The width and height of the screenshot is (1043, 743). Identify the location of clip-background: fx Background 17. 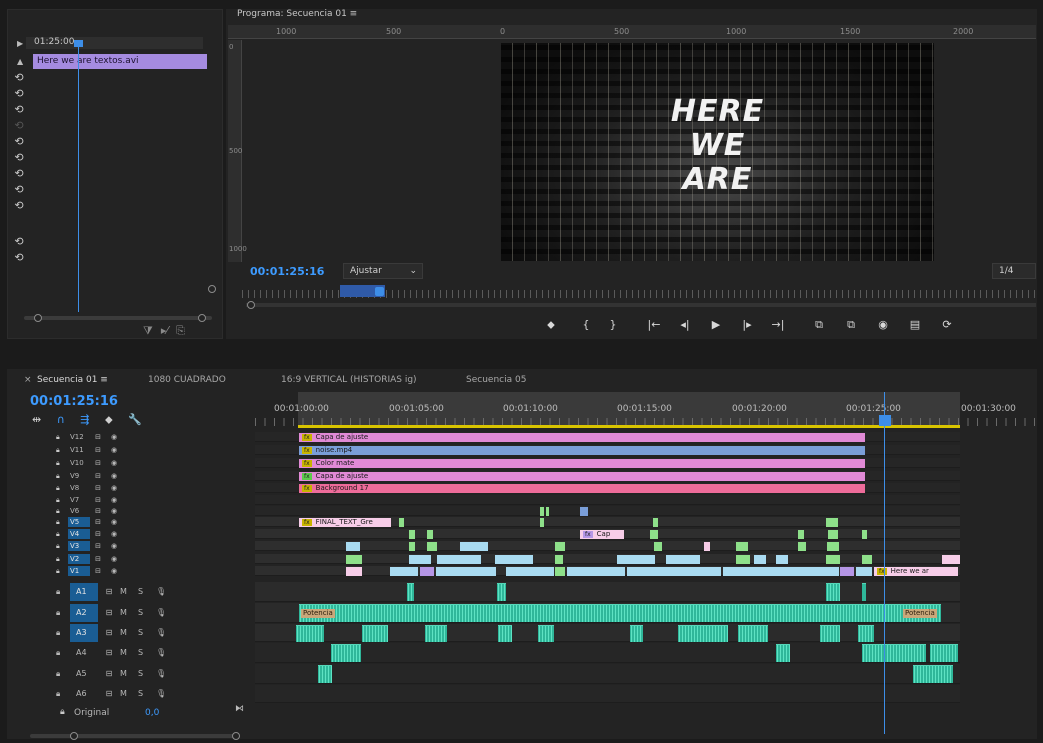
(582, 488).